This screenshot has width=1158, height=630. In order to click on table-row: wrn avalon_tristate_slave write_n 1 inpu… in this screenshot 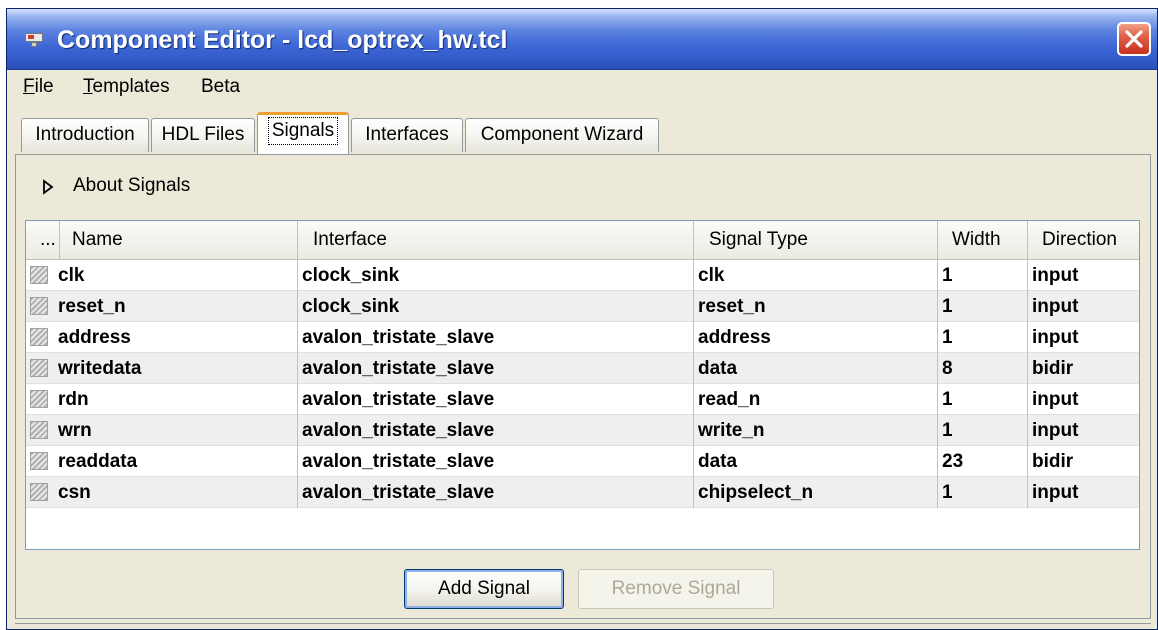, I will do `click(582, 430)`.